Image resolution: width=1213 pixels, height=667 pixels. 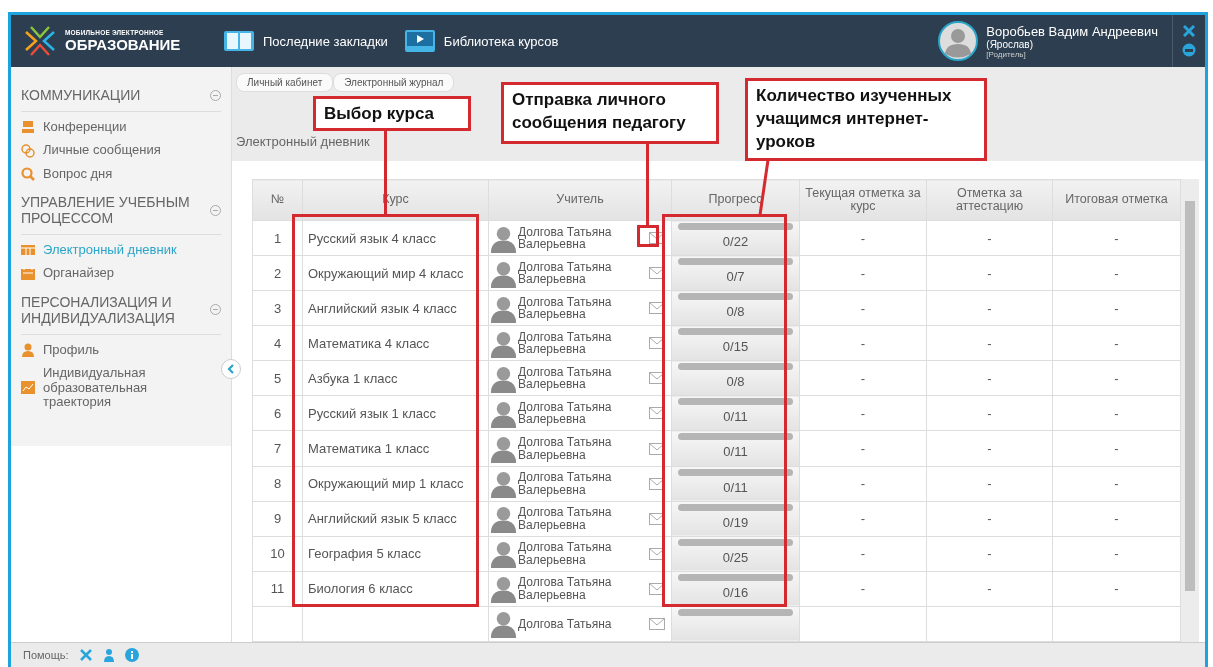 I want to click on progress-reading: 0/16, so click(x=735, y=592).